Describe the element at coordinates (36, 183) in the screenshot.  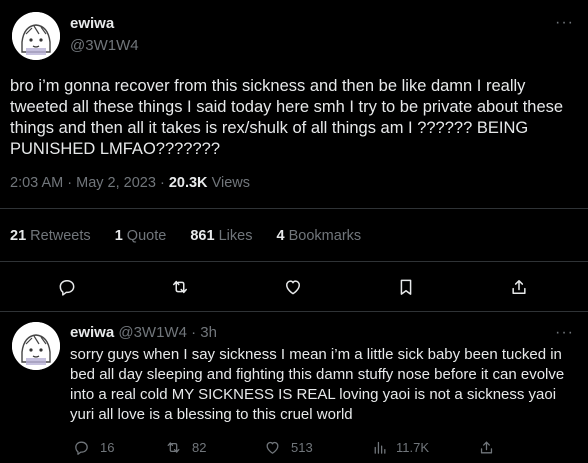
I see `tweet-time: 2:03 AM` at that location.